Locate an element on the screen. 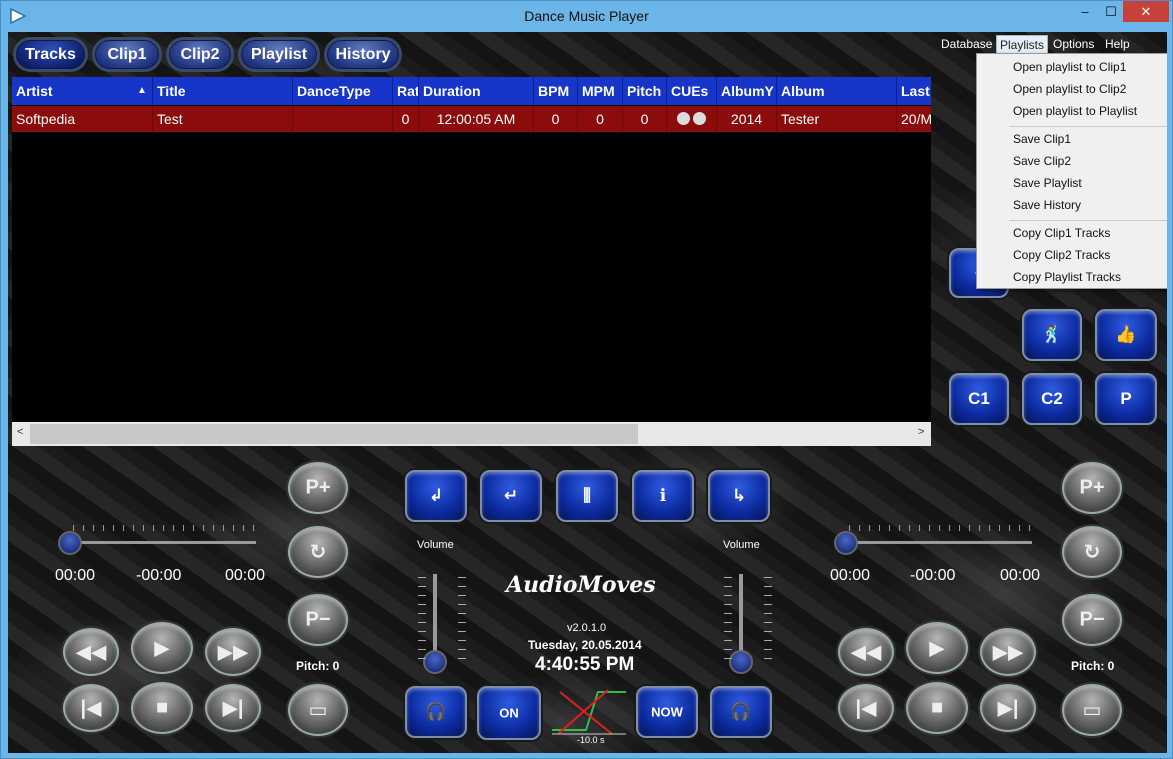 This screenshot has width=1173, height=759. right-position-slider-thumb is located at coordinates (846, 543).